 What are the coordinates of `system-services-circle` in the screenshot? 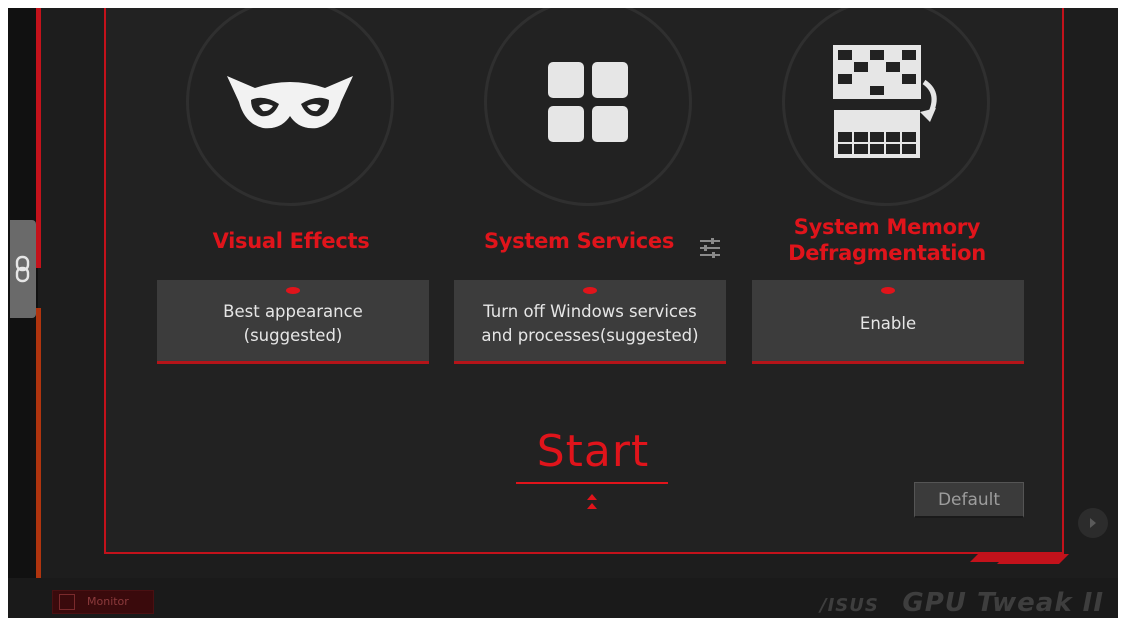 It's located at (588, 107).